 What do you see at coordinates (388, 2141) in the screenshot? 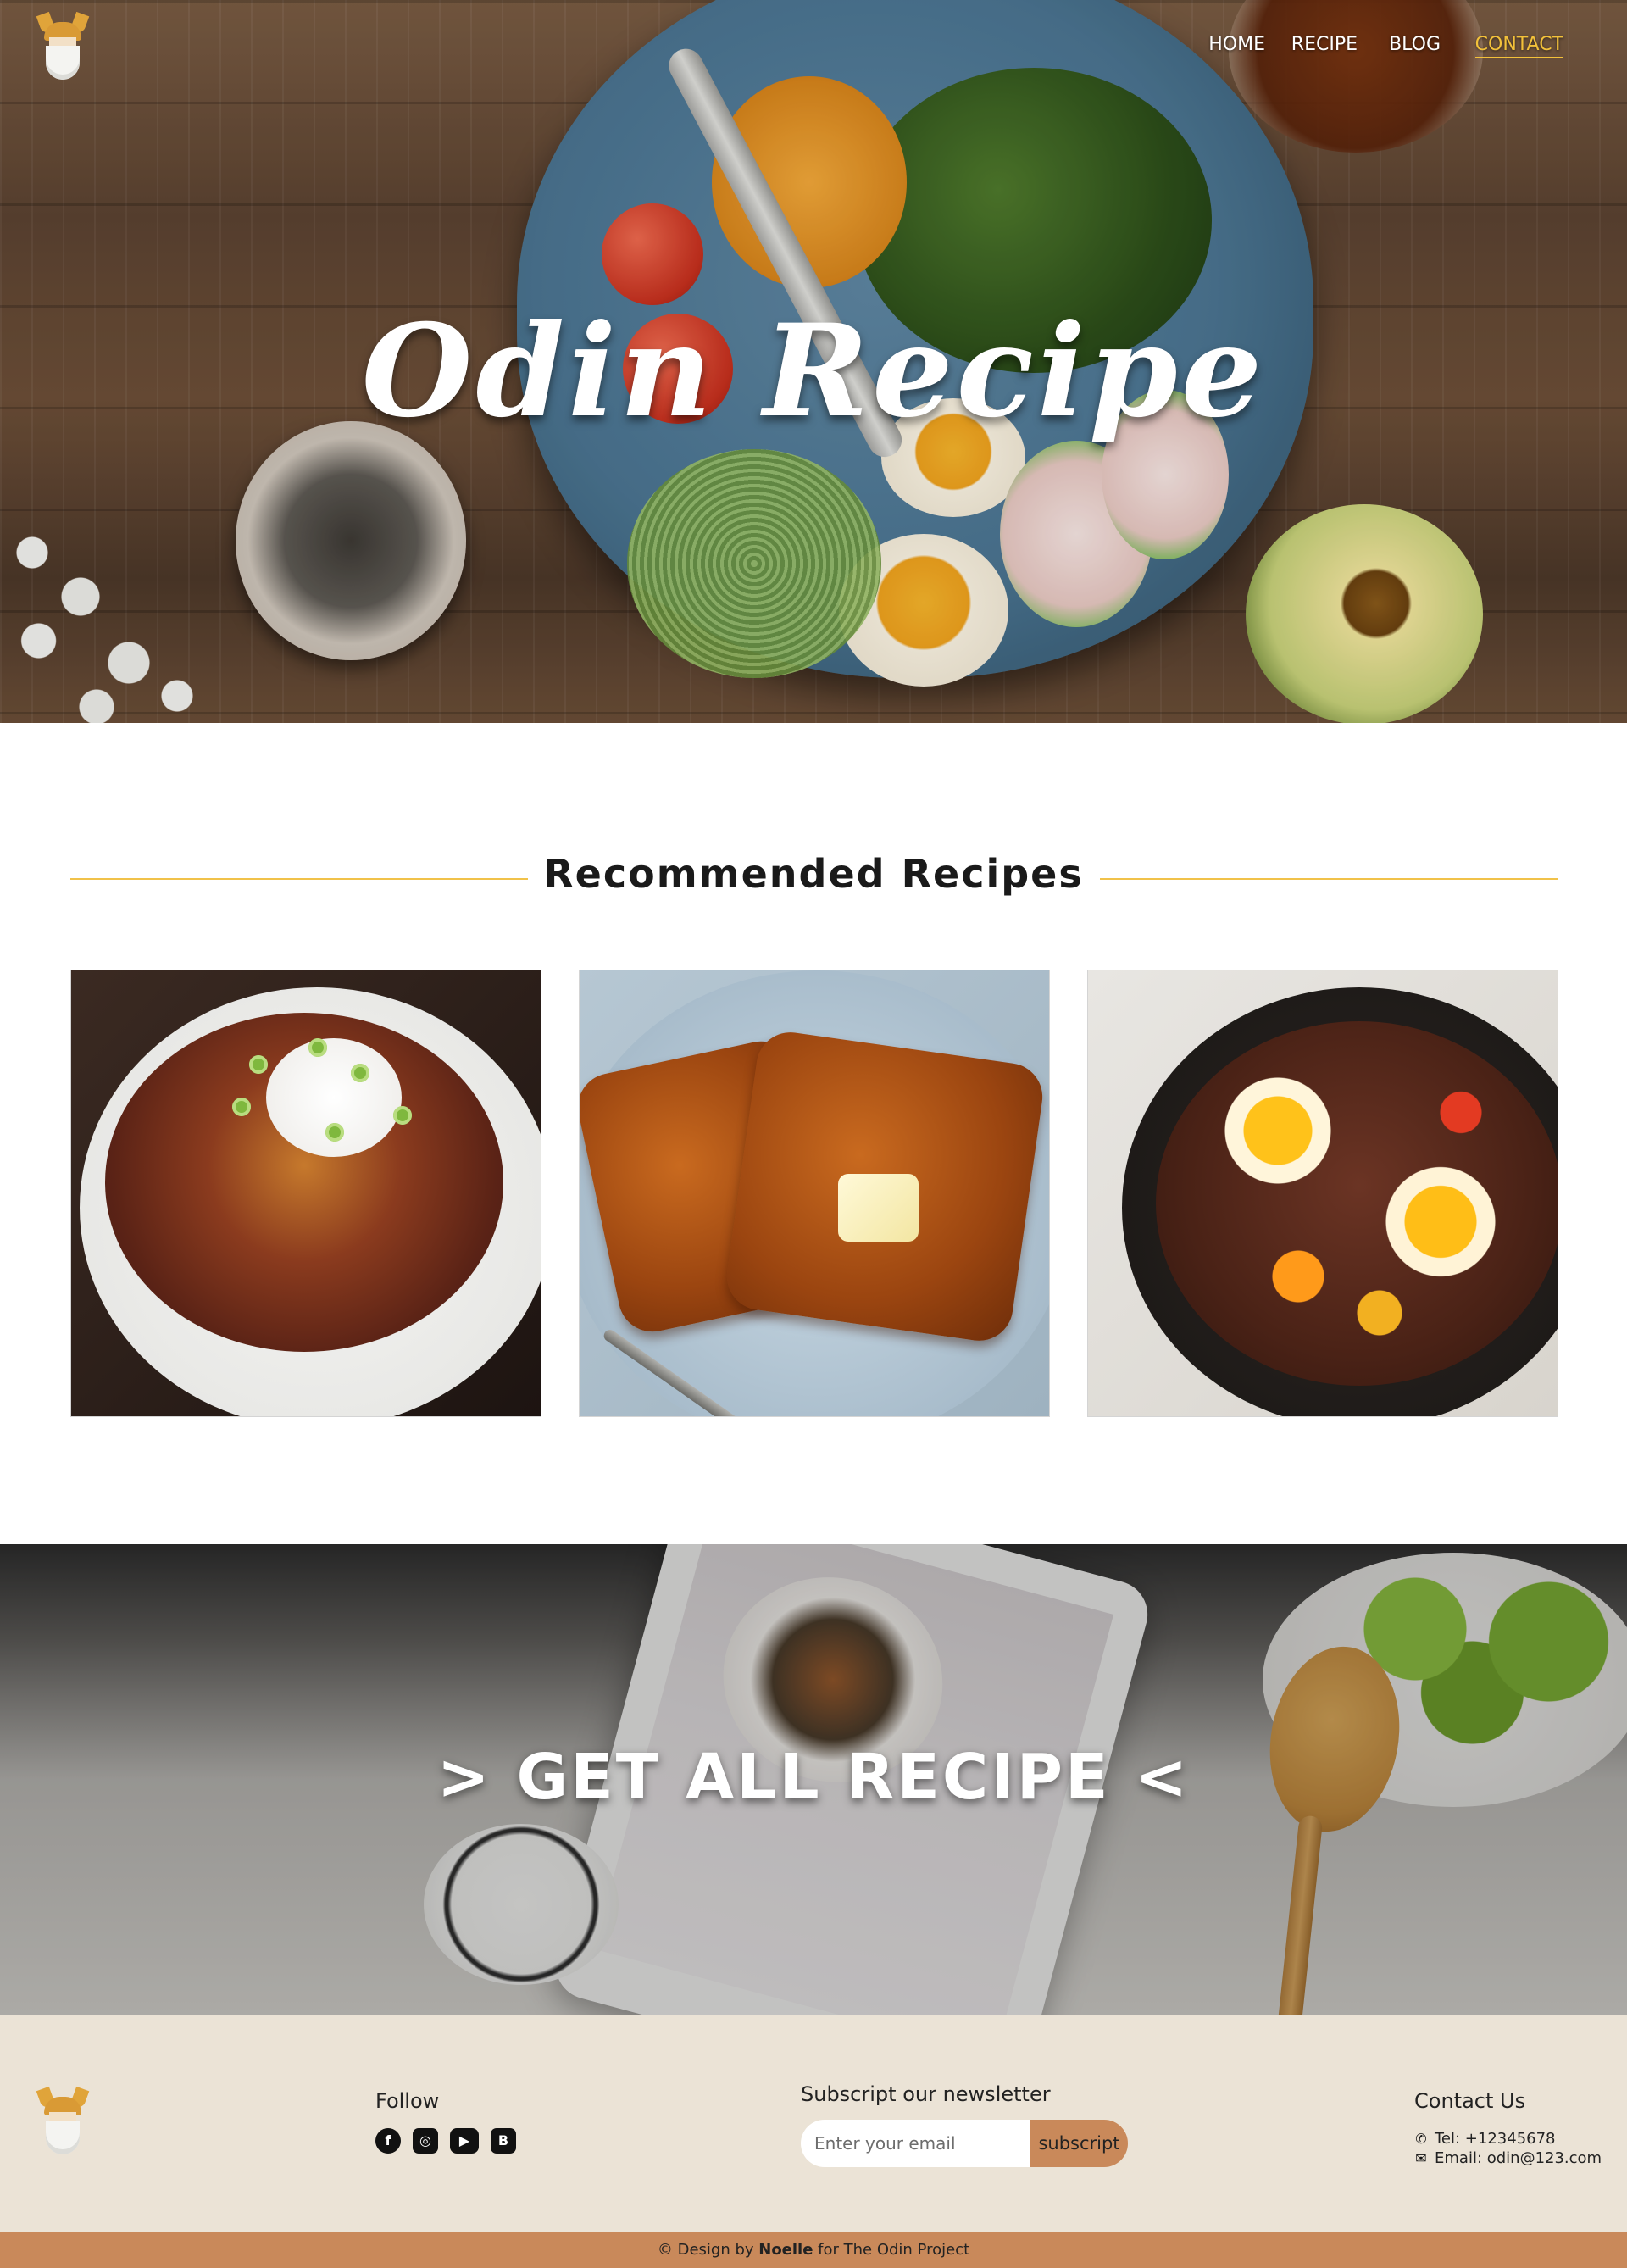
I see `facebook-icon: f` at bounding box center [388, 2141].